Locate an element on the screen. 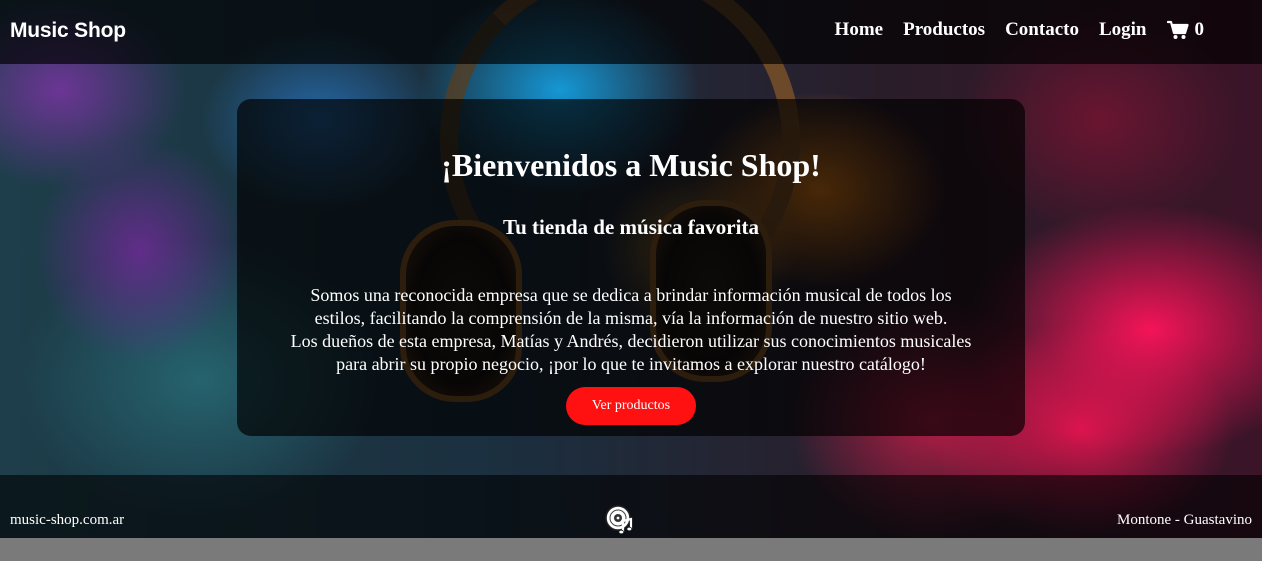  music-disc-icon is located at coordinates (619, 520).